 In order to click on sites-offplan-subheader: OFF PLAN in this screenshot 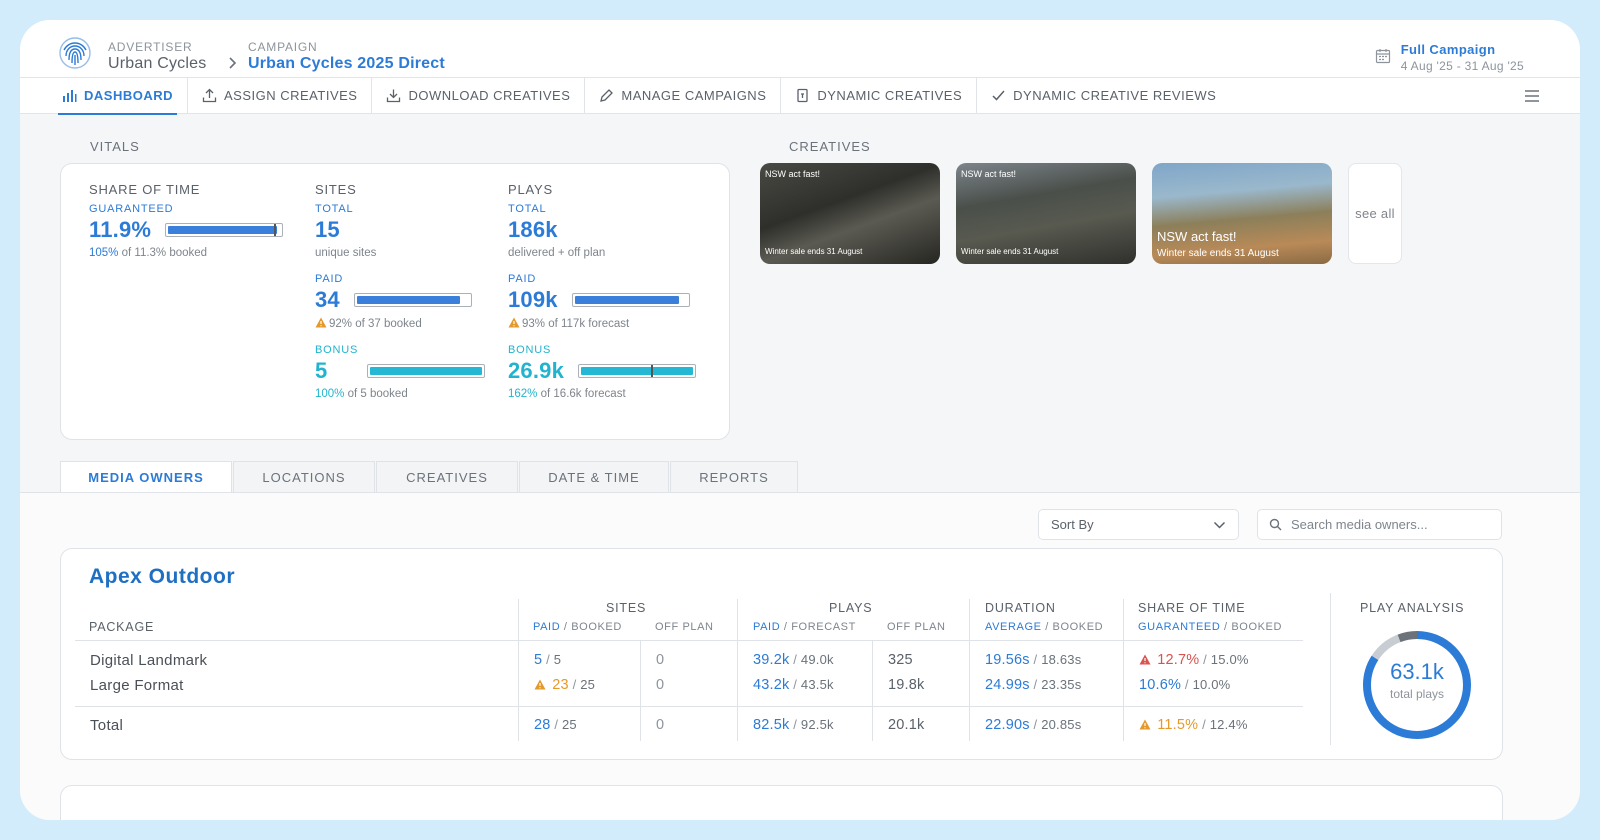, I will do `click(684, 627)`.